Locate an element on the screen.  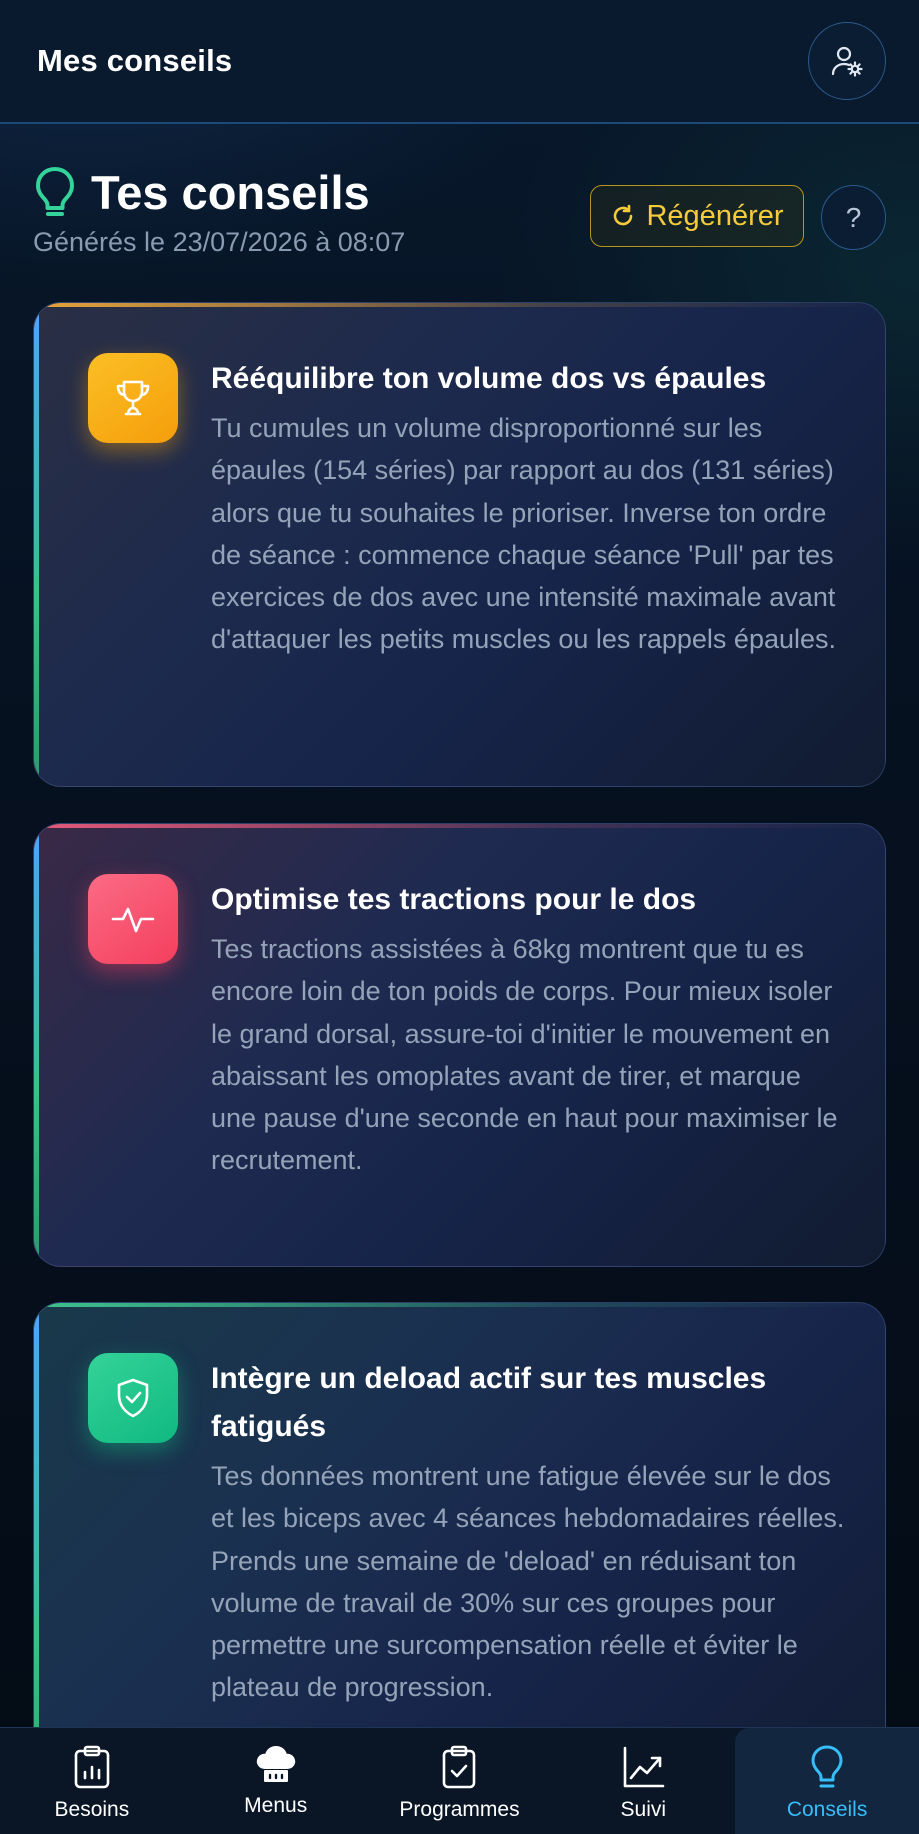
chef-hat-icon is located at coordinates (275, 1764).